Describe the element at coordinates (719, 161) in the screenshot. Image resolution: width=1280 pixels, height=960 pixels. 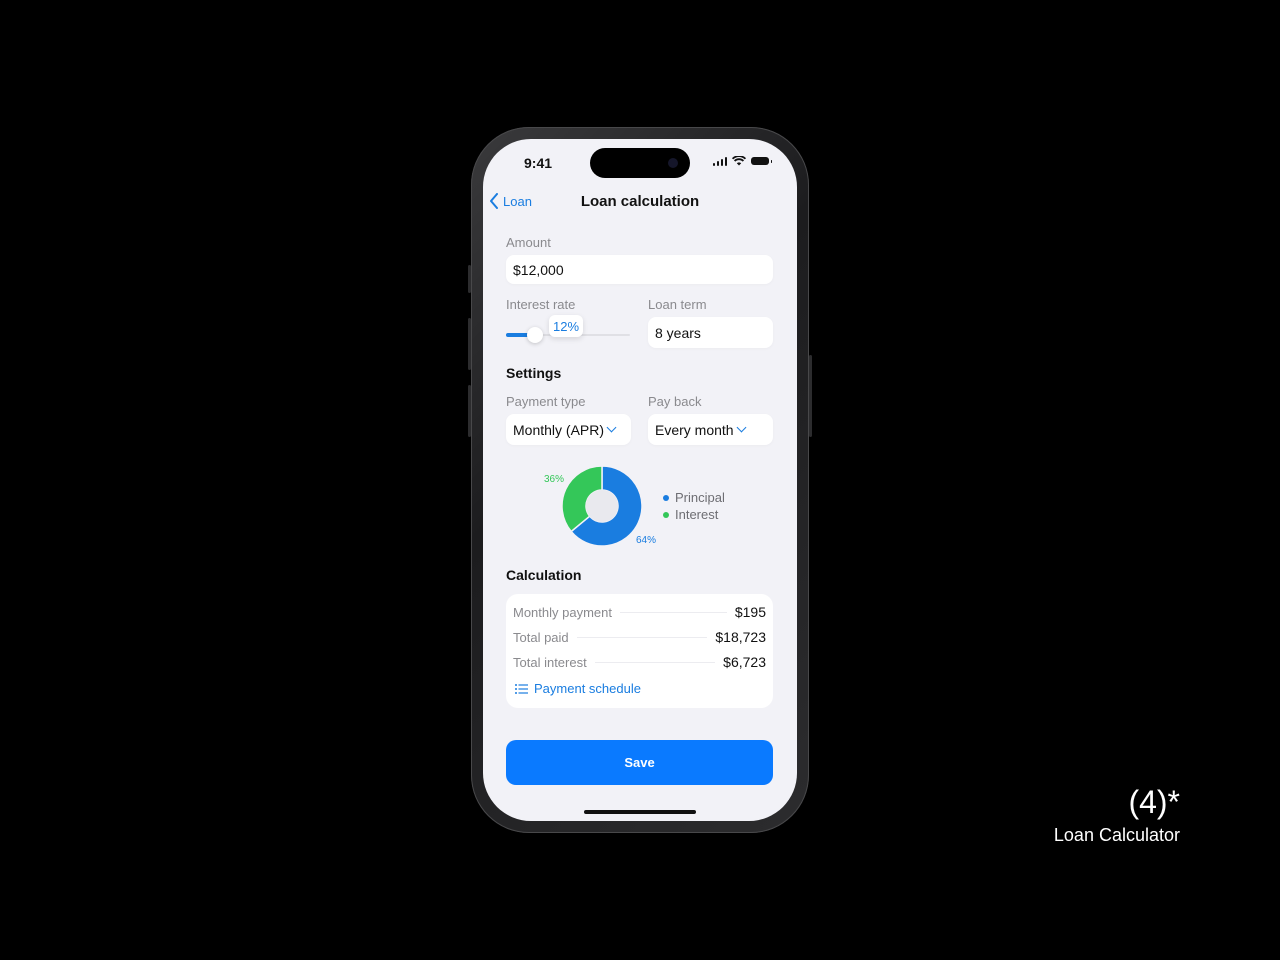
I see `cellular-signal-icon` at that location.